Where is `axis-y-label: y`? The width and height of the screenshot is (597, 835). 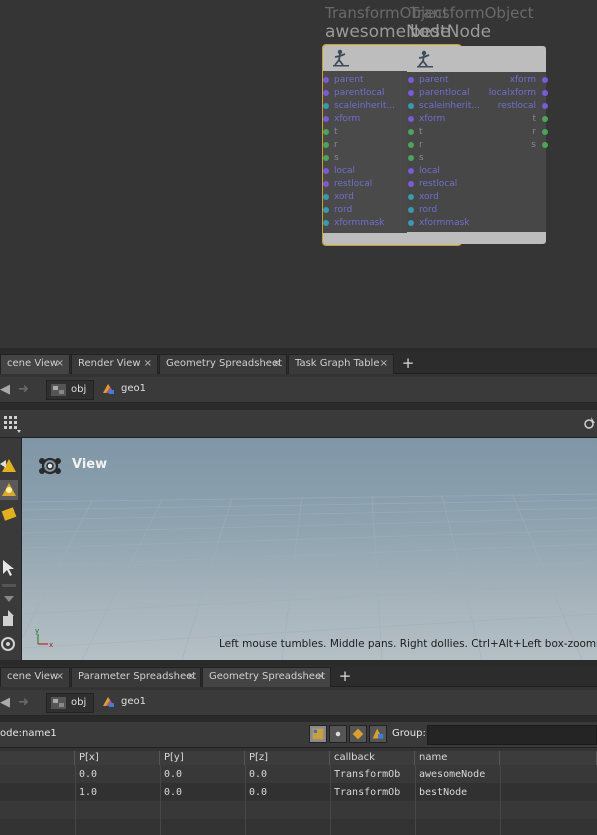
axis-y-label: y is located at coordinates (37, 631).